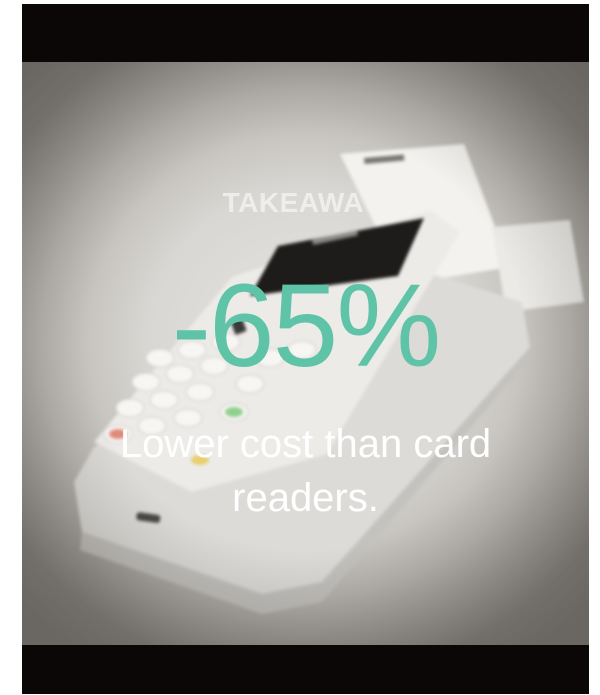 The height and width of the screenshot is (695, 600). Describe the element at coordinates (305, 471) in the screenshot. I see `savings-caption: Lower cost than card readers.` at that location.